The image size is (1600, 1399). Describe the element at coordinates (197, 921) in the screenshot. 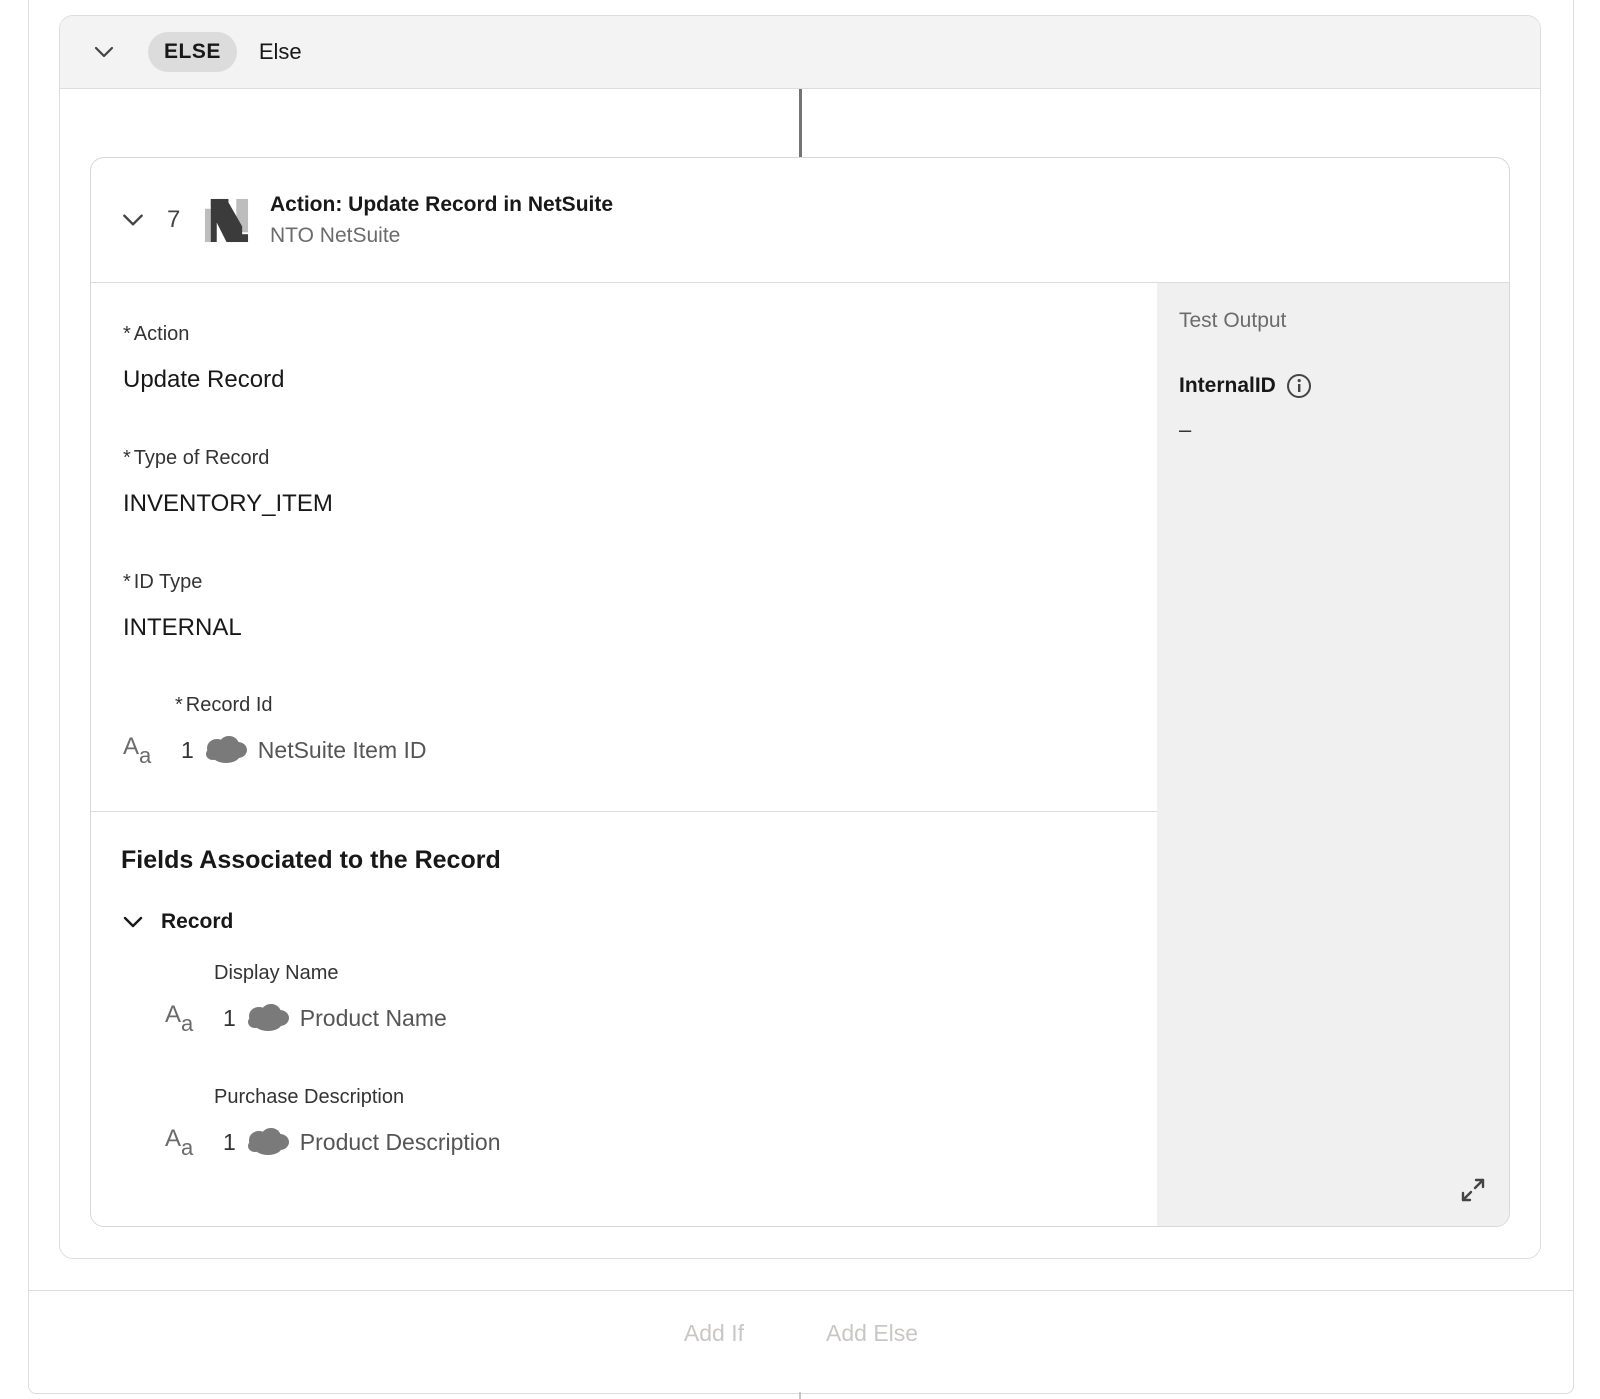

I see `record-group-label: Record` at that location.